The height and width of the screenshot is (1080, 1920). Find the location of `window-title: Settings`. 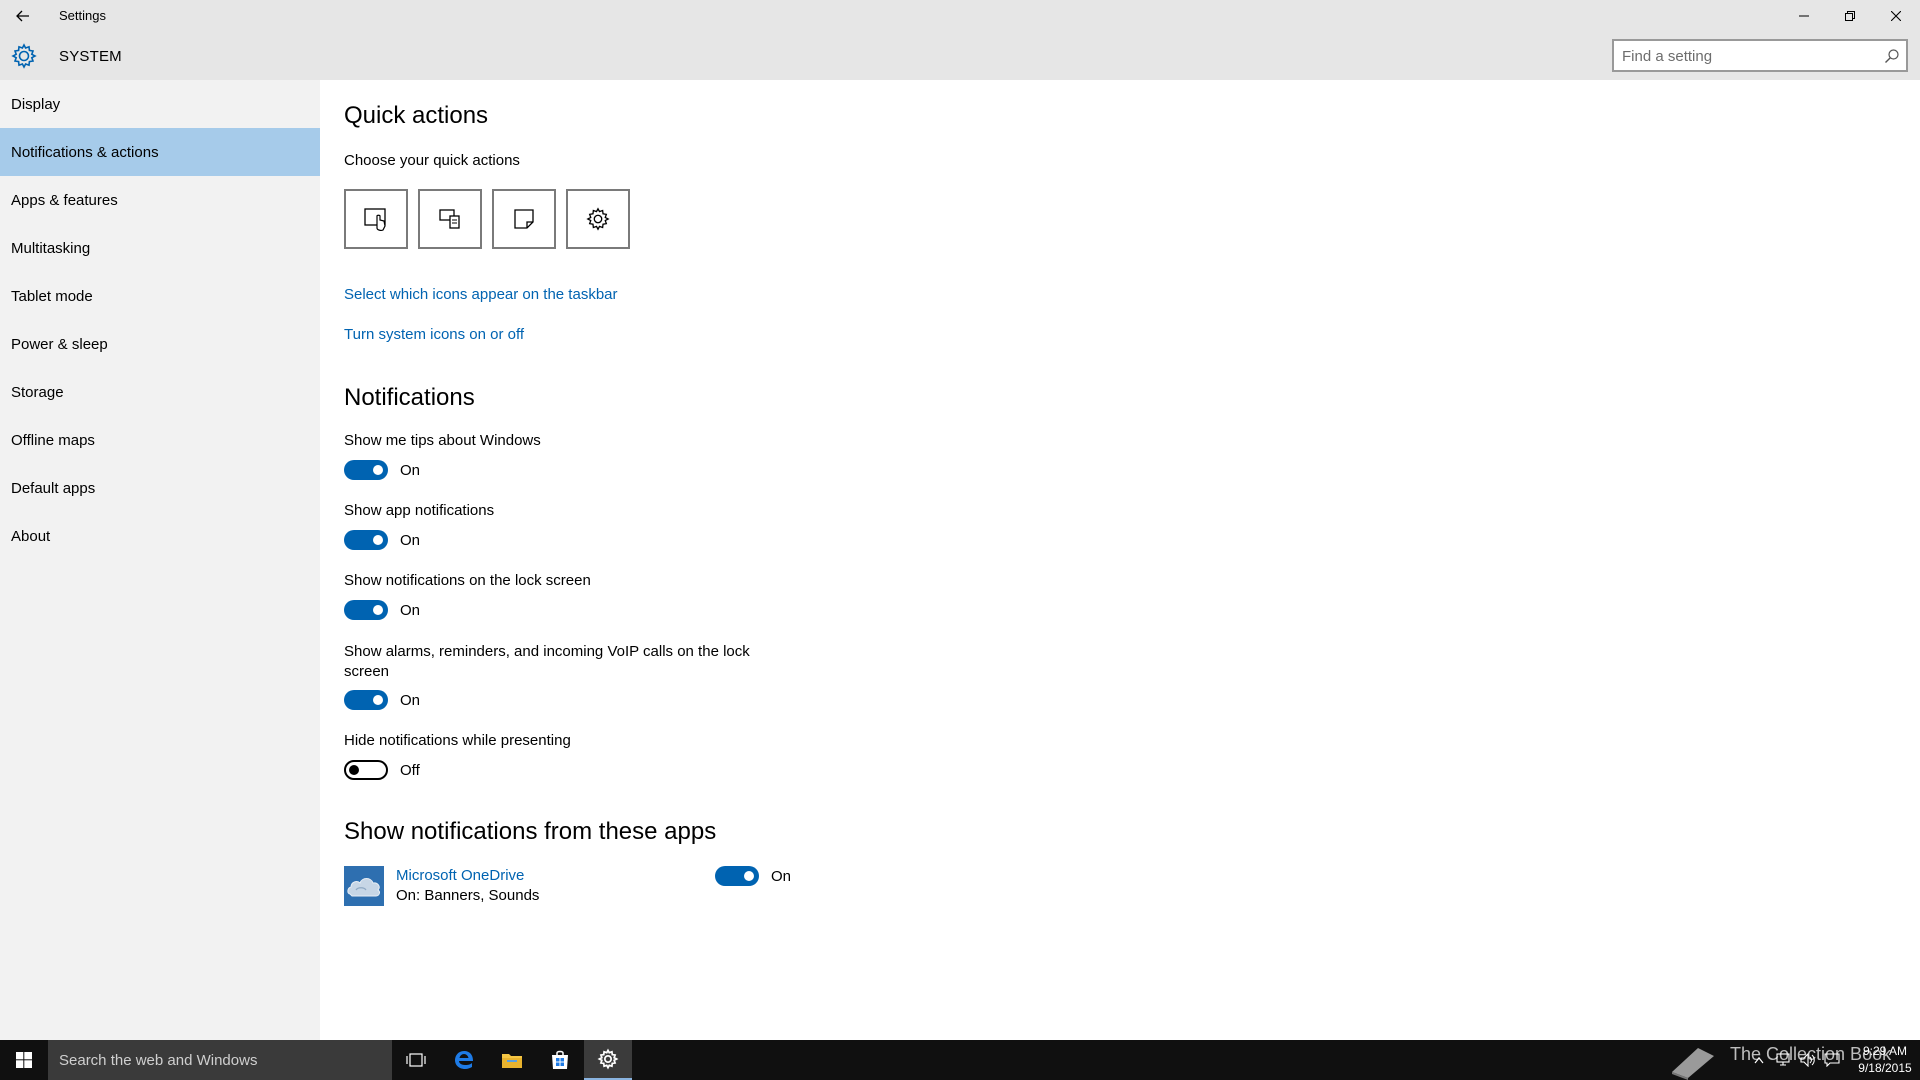

window-title: Settings is located at coordinates (82, 15).